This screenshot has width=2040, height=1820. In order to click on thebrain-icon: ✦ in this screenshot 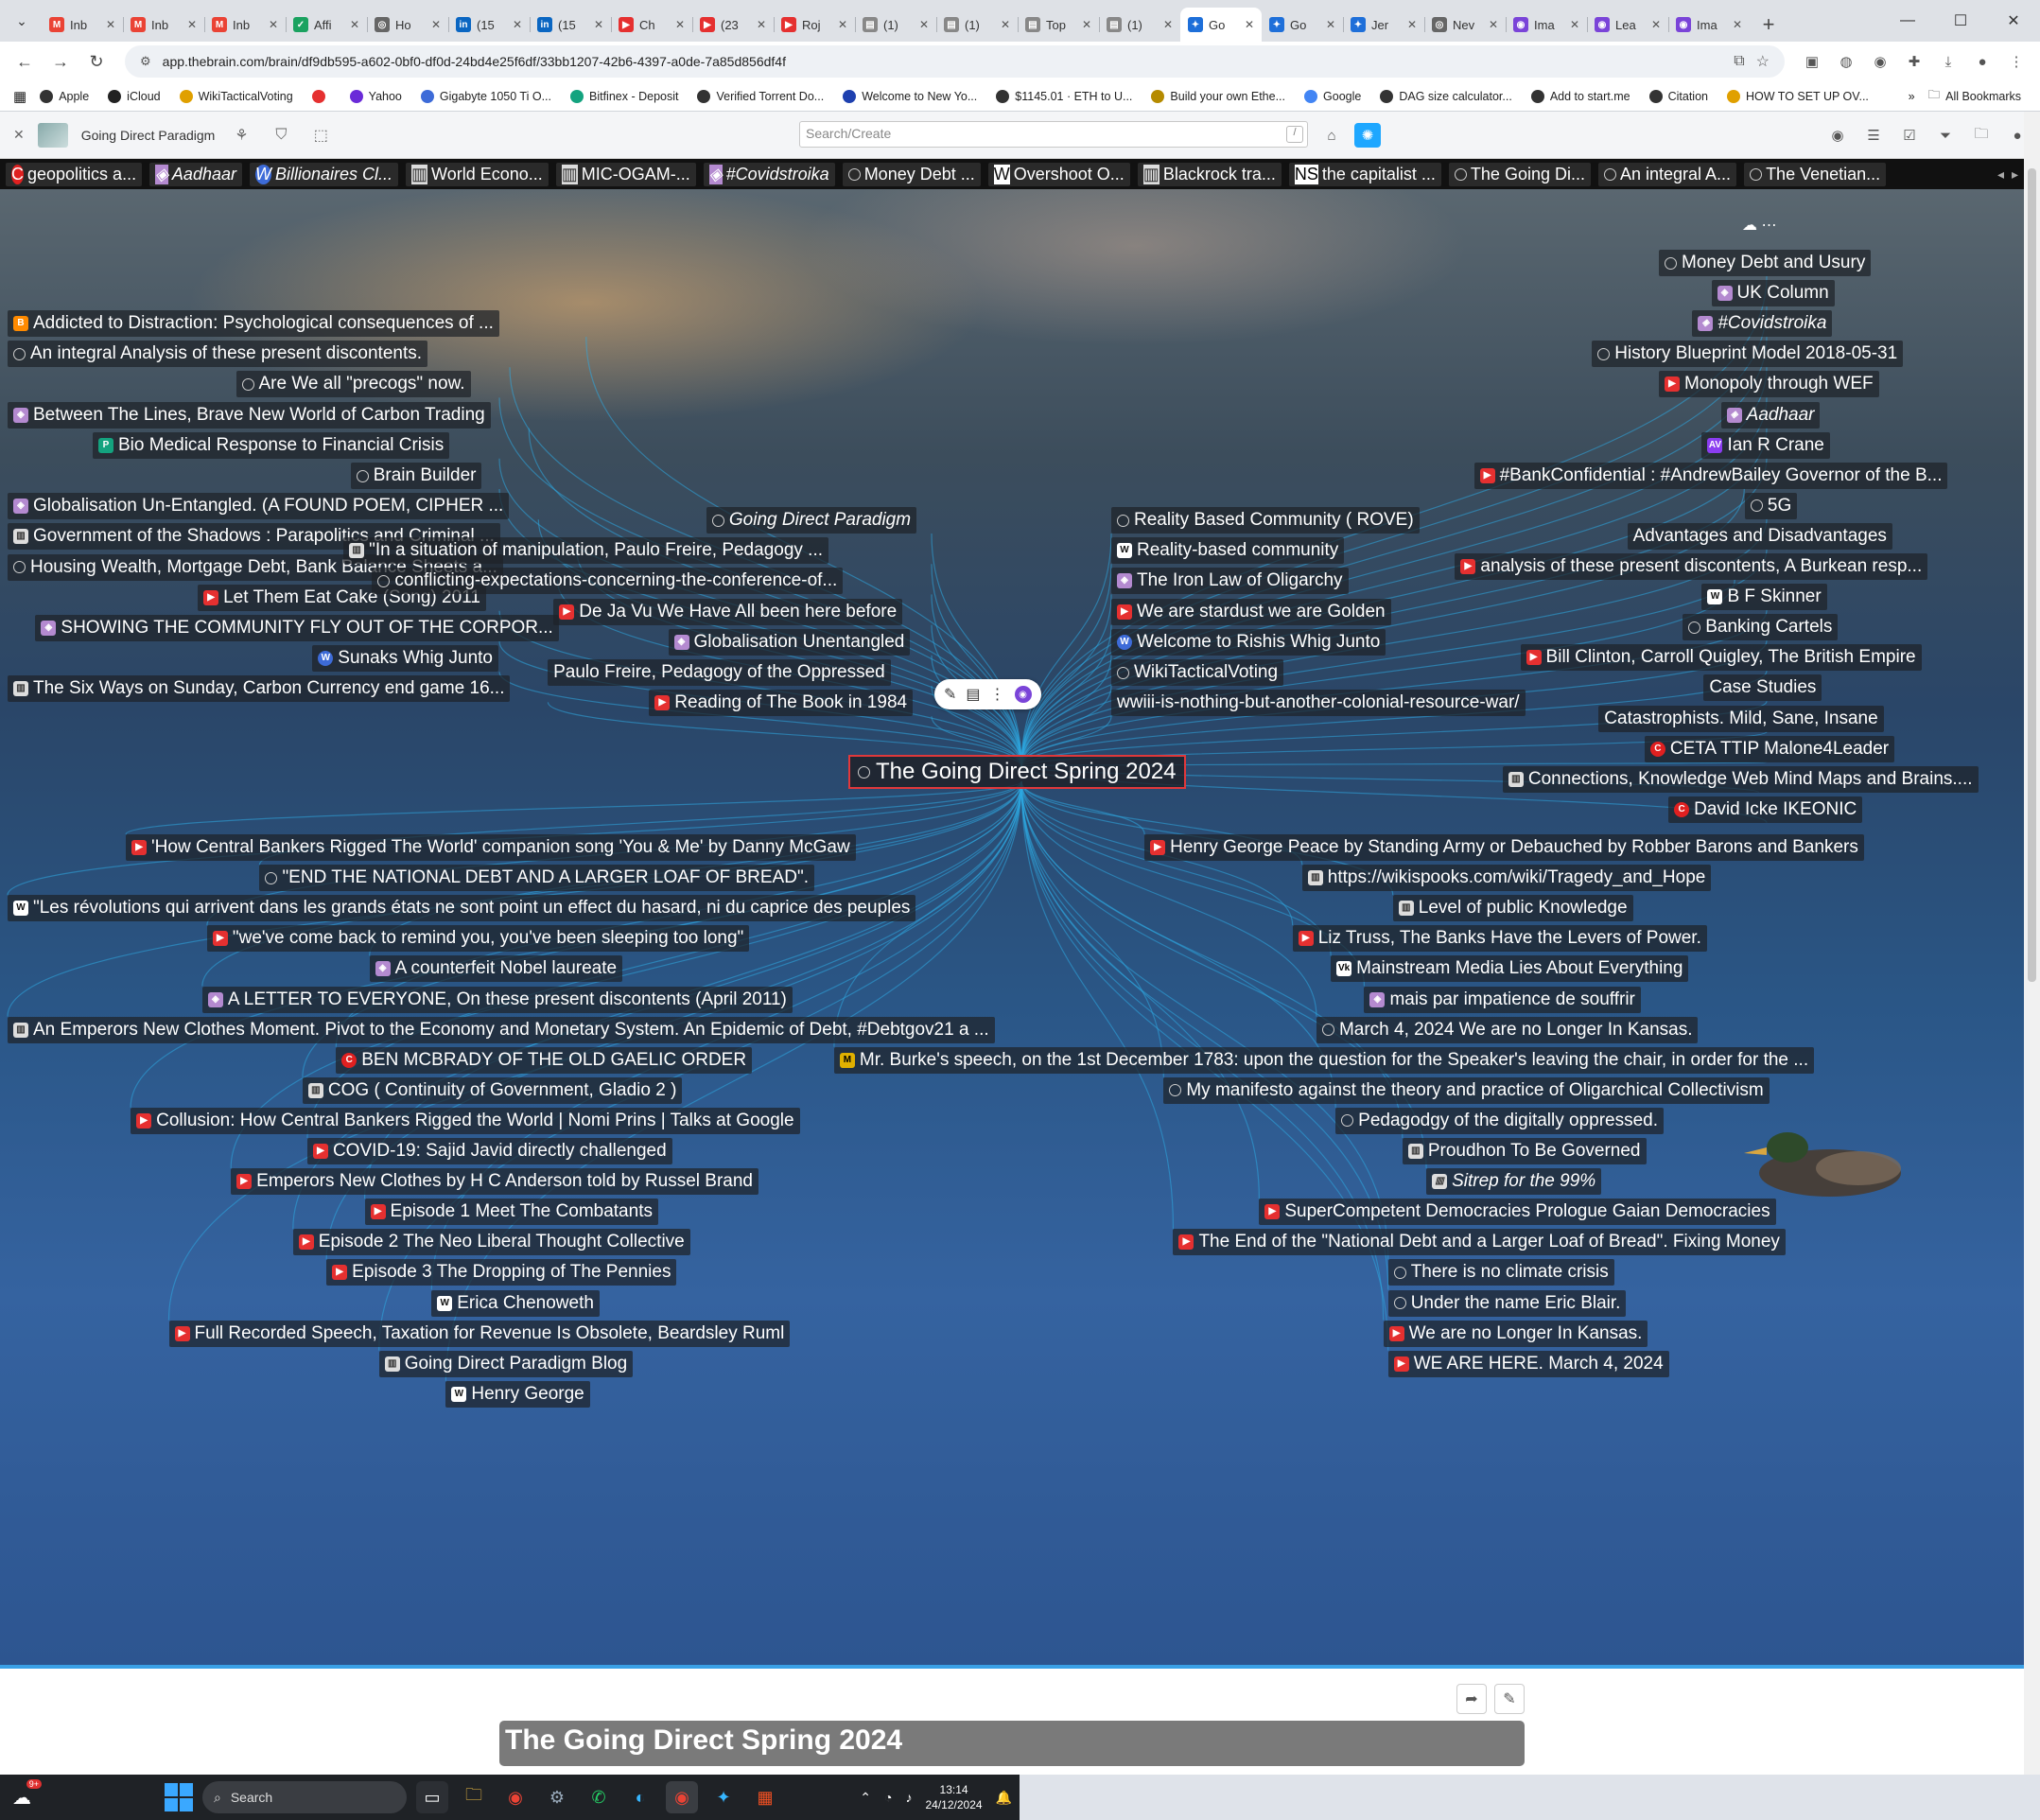, I will do `click(724, 1797)`.